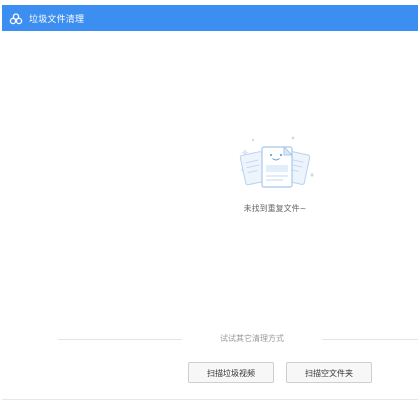 The image size is (420, 407). Describe the element at coordinates (252, 338) in the screenshot. I see `divider-label: 试试其它清理方式` at that location.